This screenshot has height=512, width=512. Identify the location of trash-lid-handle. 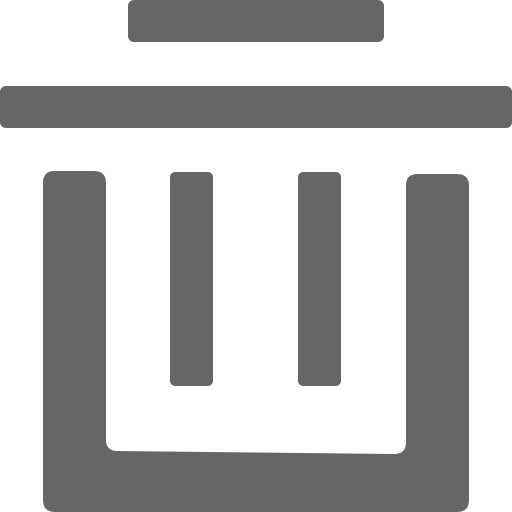
(256, 21).